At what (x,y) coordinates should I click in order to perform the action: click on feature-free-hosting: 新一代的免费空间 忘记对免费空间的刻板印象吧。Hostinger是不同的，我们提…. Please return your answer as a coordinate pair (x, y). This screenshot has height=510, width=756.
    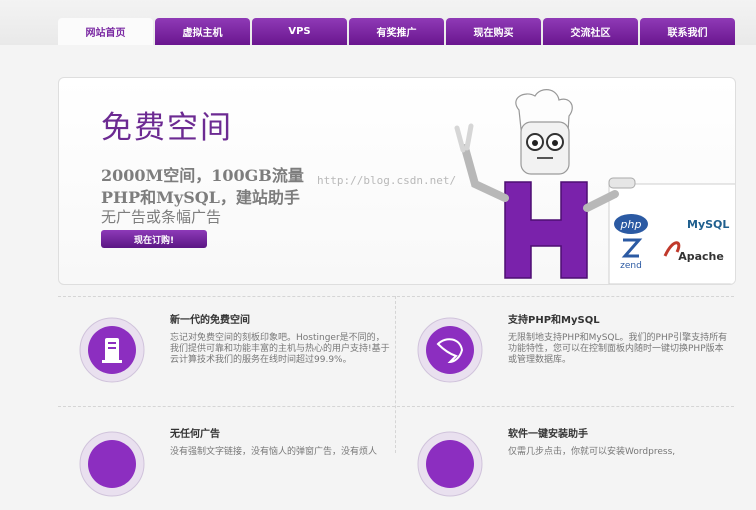
    Looking at the image, I should click on (224, 346).